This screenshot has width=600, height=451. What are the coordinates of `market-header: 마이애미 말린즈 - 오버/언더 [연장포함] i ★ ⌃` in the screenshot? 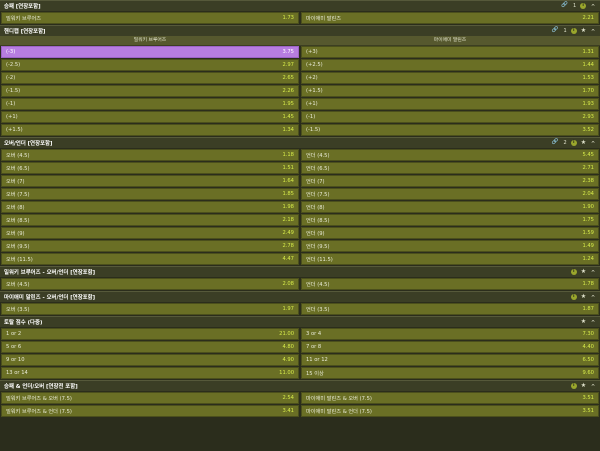 It's located at (300, 296).